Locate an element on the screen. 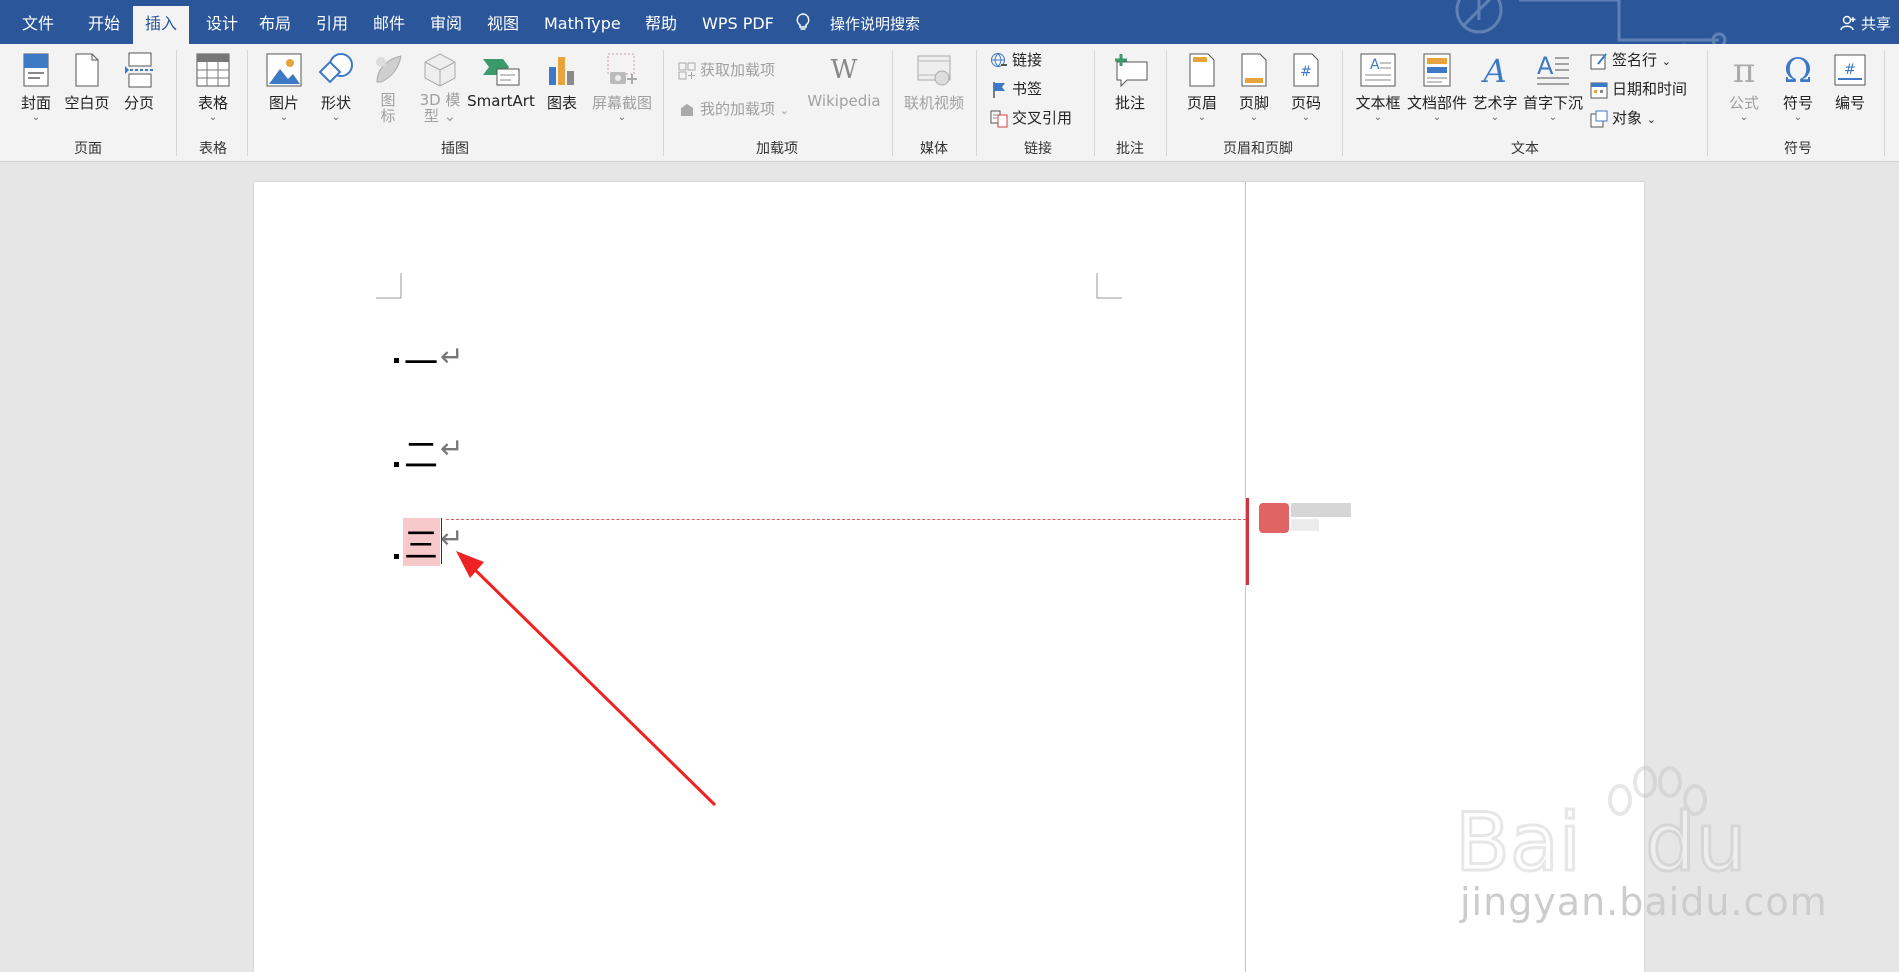 The image size is (1899, 972). my-addins-label: 我的加载项 is located at coordinates (738, 109).